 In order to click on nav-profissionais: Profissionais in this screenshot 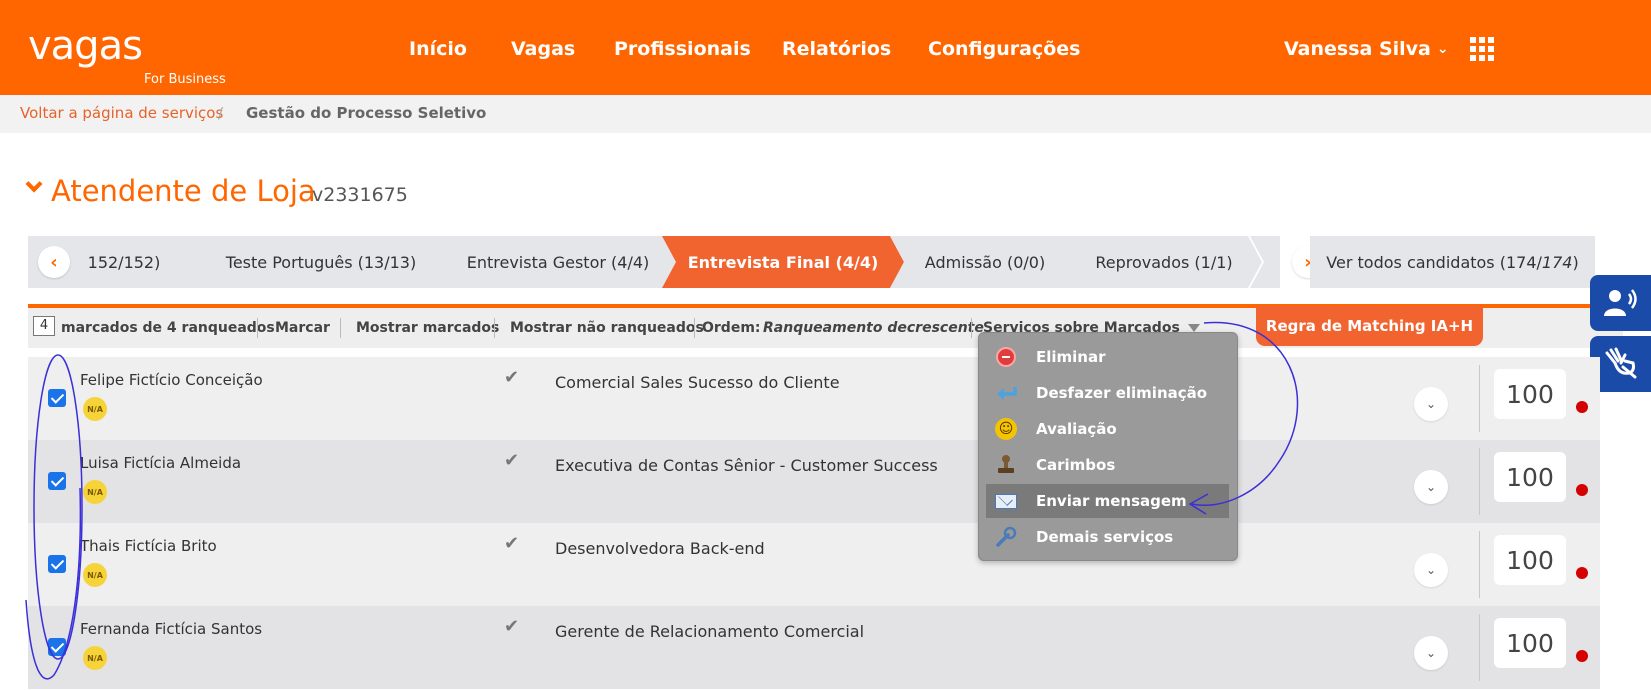, I will do `click(682, 49)`.